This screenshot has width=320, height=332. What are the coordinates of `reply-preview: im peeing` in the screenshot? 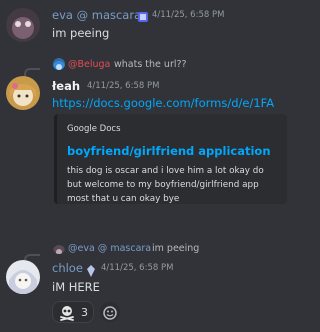 It's located at (175, 248).